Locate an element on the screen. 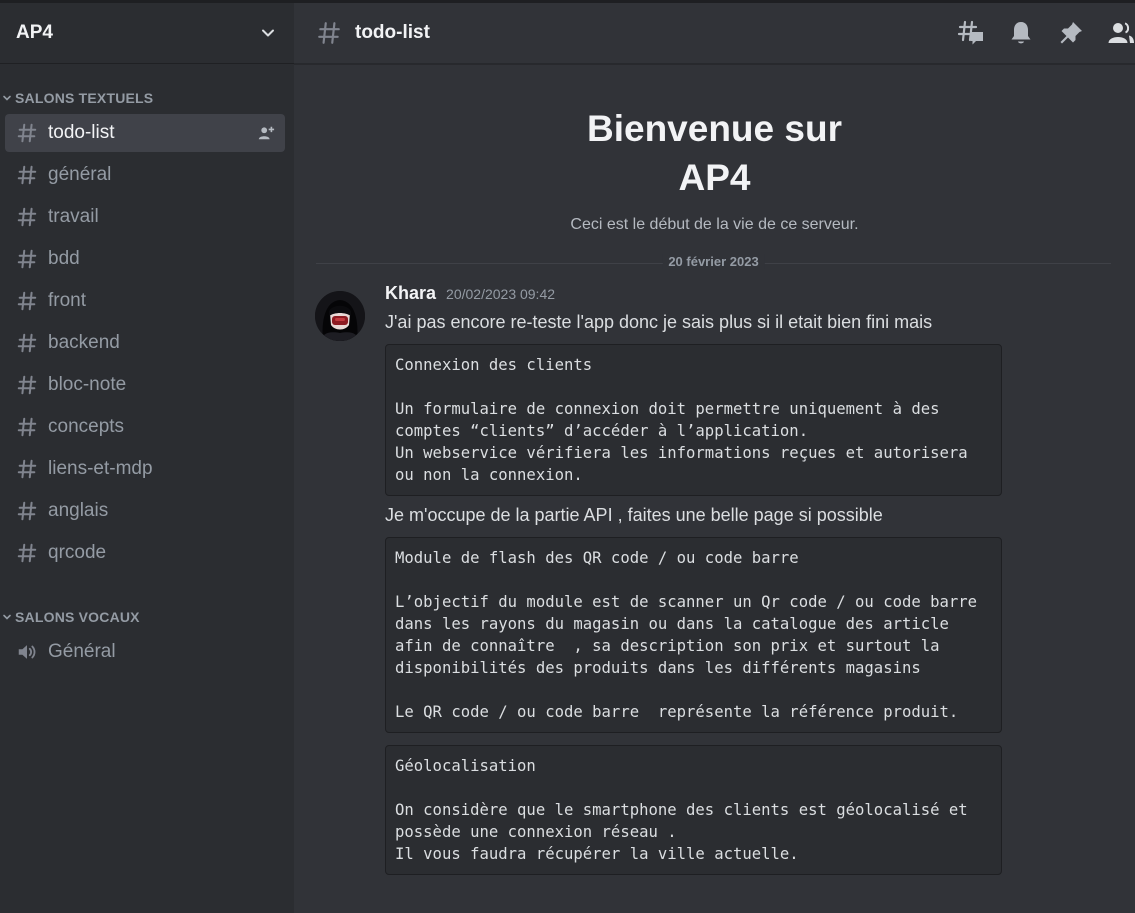 Image resolution: width=1135 pixels, height=913 pixels. server-header: AP4 is located at coordinates (147, 33).